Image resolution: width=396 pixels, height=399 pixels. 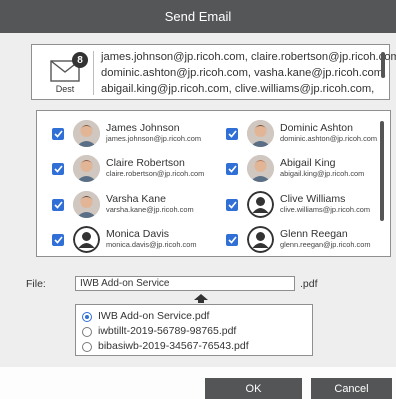 I want to click on contact-item: Varsha Kane varsha.kane@jp.ricoh.com, so click(x=138, y=205).